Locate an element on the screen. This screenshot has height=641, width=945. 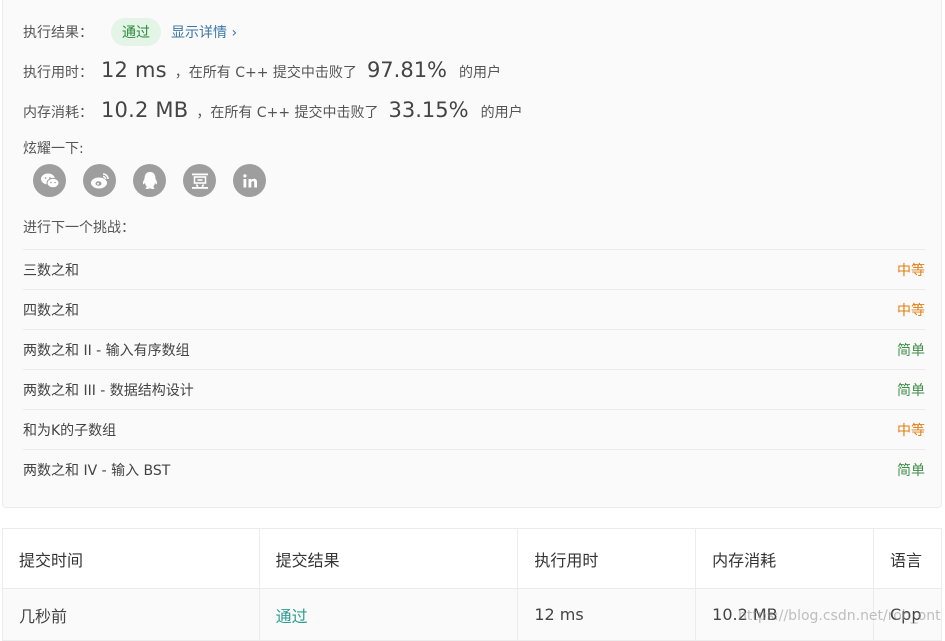
runtime-percent: 97.81% is located at coordinates (407, 70).